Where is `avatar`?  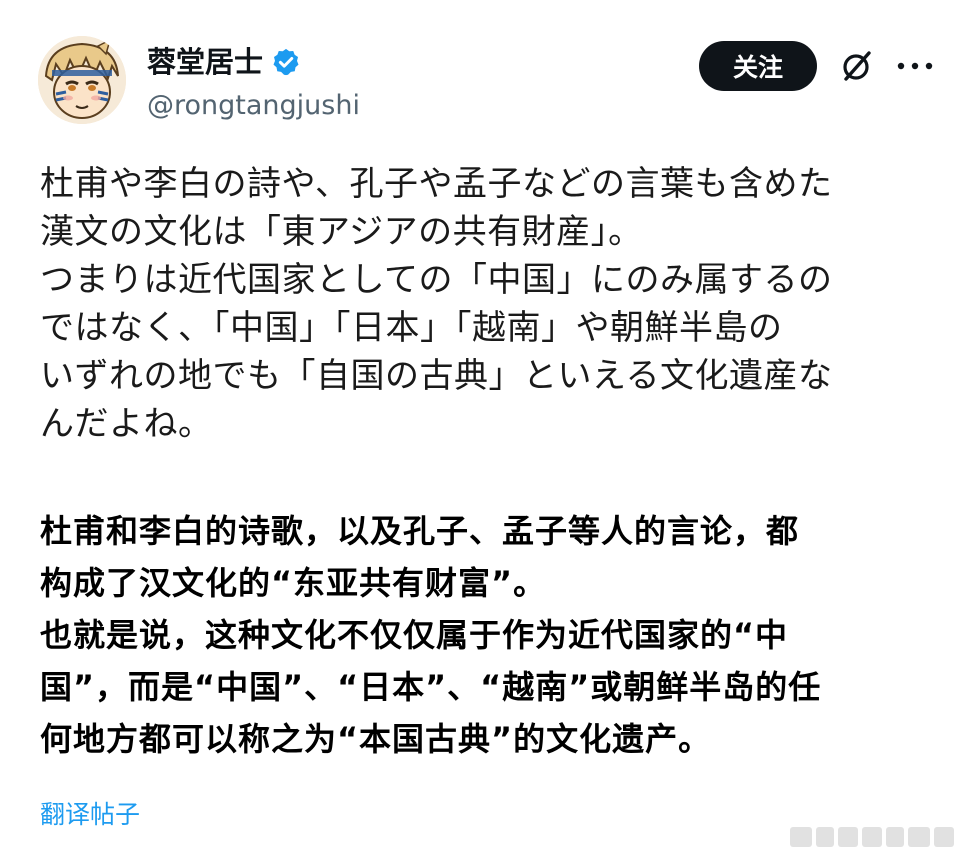 avatar is located at coordinates (82, 80).